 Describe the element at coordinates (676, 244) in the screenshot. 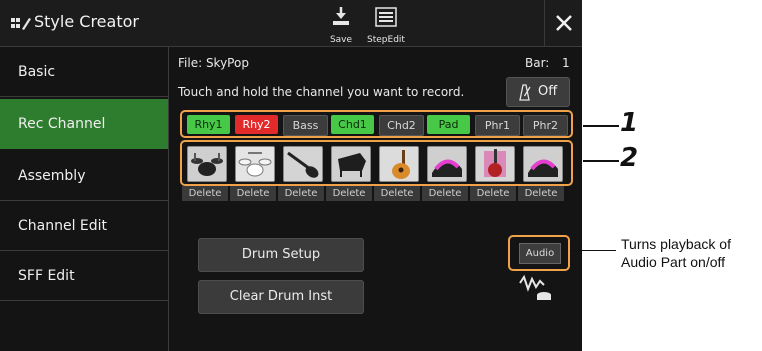

I see `annotation-line-1: Turns playback of` at that location.